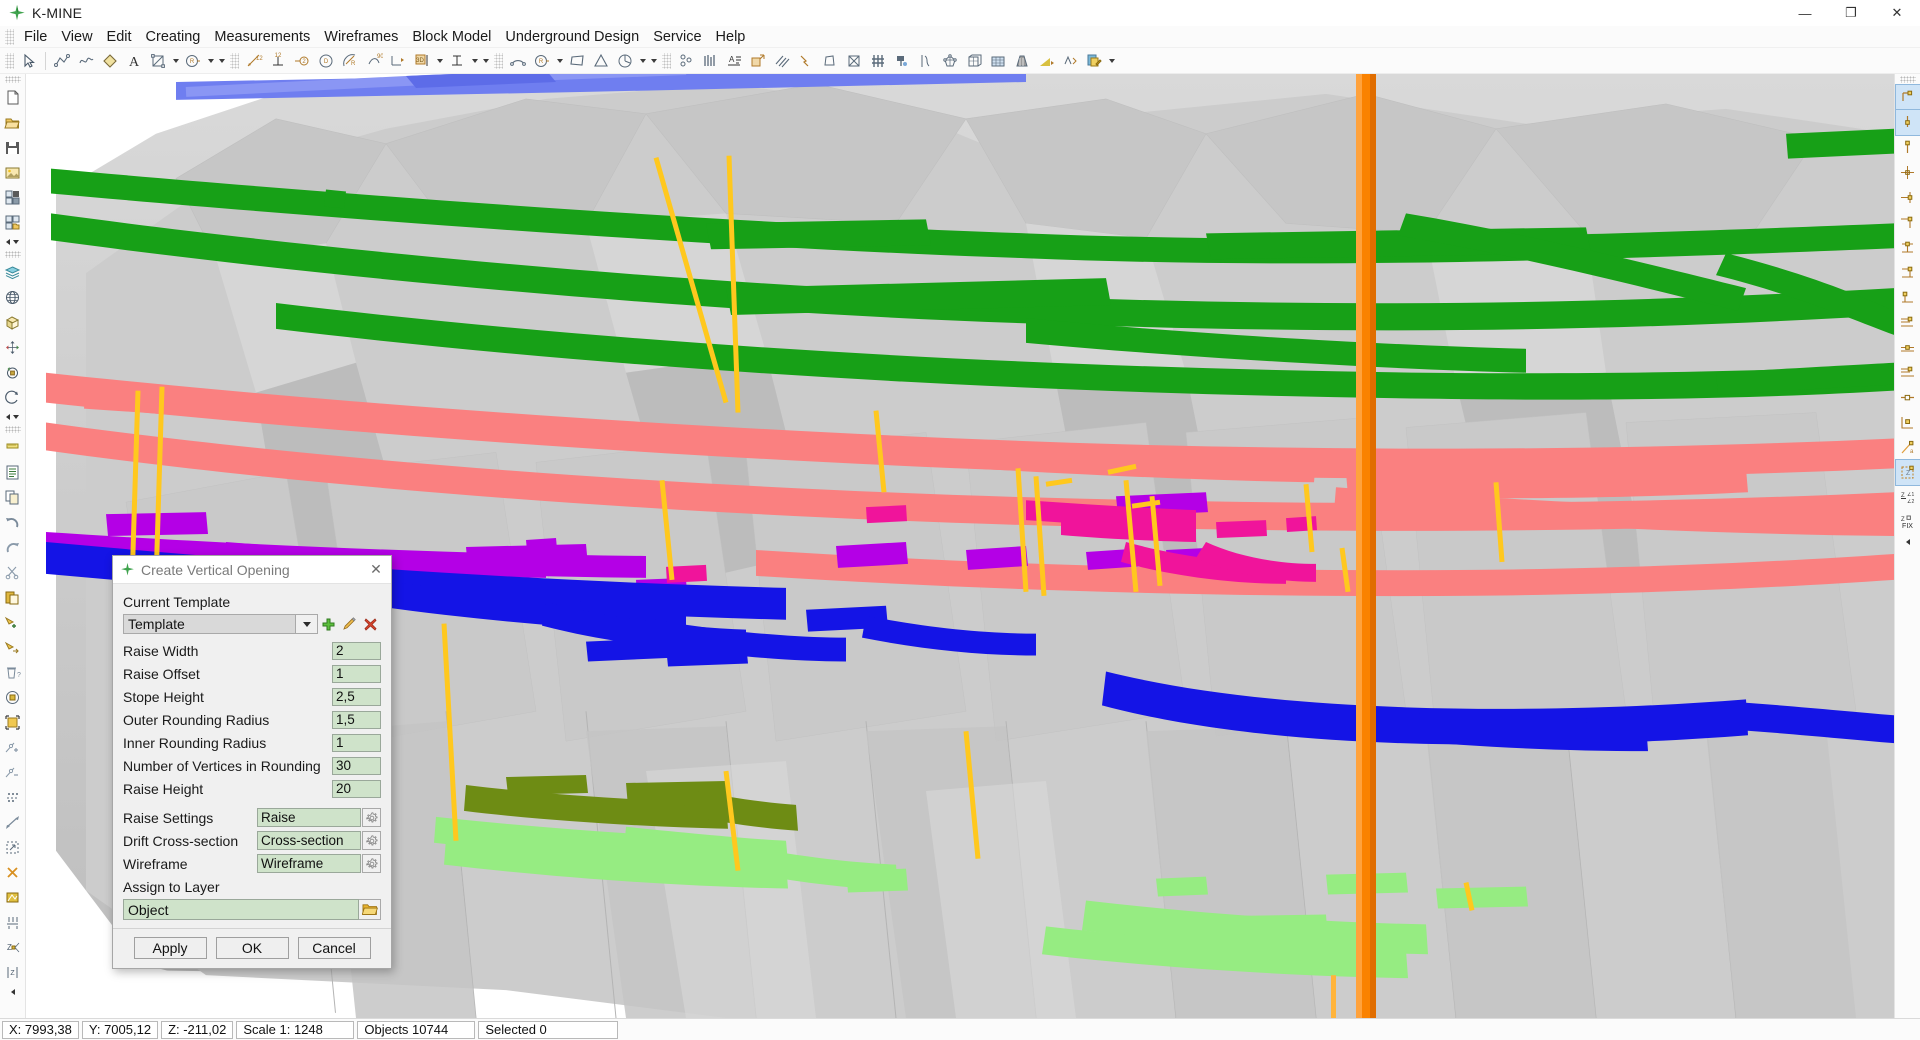 This screenshot has height=1040, width=1920. What do you see at coordinates (309, 840) in the screenshot?
I see `drift-cross-section-input: Cross-section` at bounding box center [309, 840].